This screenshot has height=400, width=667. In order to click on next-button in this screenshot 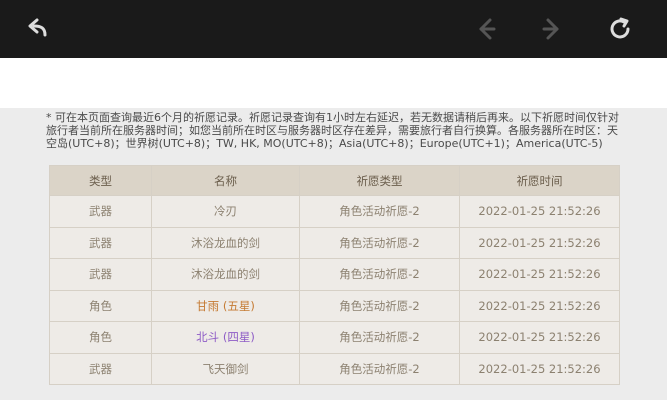, I will do `click(552, 29)`.